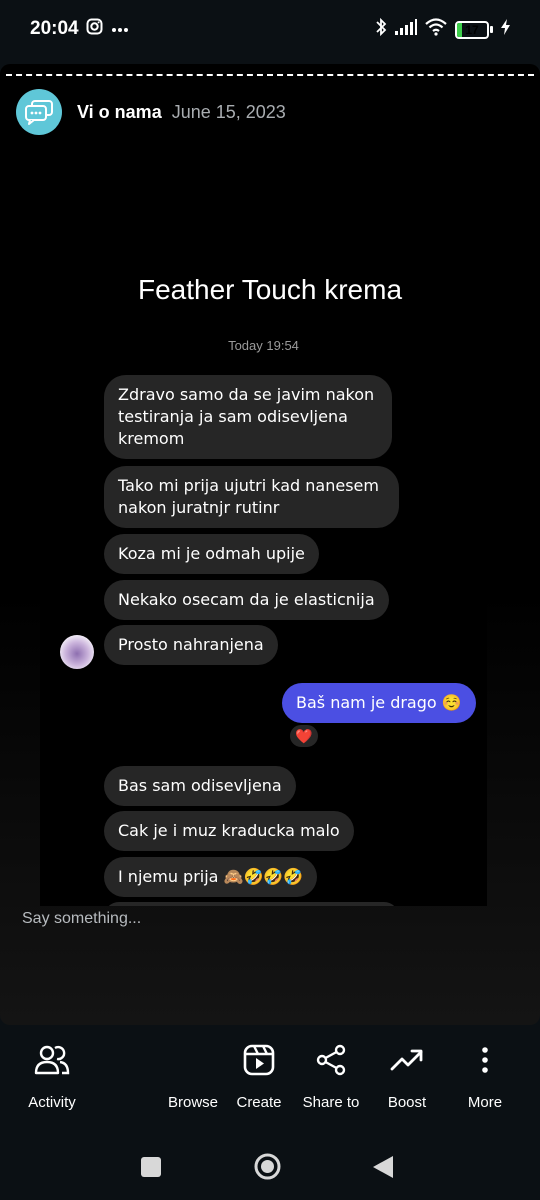 The width and height of the screenshot is (540, 1200). What do you see at coordinates (485, 1060) in the screenshot?
I see `more-vertical-icon` at bounding box center [485, 1060].